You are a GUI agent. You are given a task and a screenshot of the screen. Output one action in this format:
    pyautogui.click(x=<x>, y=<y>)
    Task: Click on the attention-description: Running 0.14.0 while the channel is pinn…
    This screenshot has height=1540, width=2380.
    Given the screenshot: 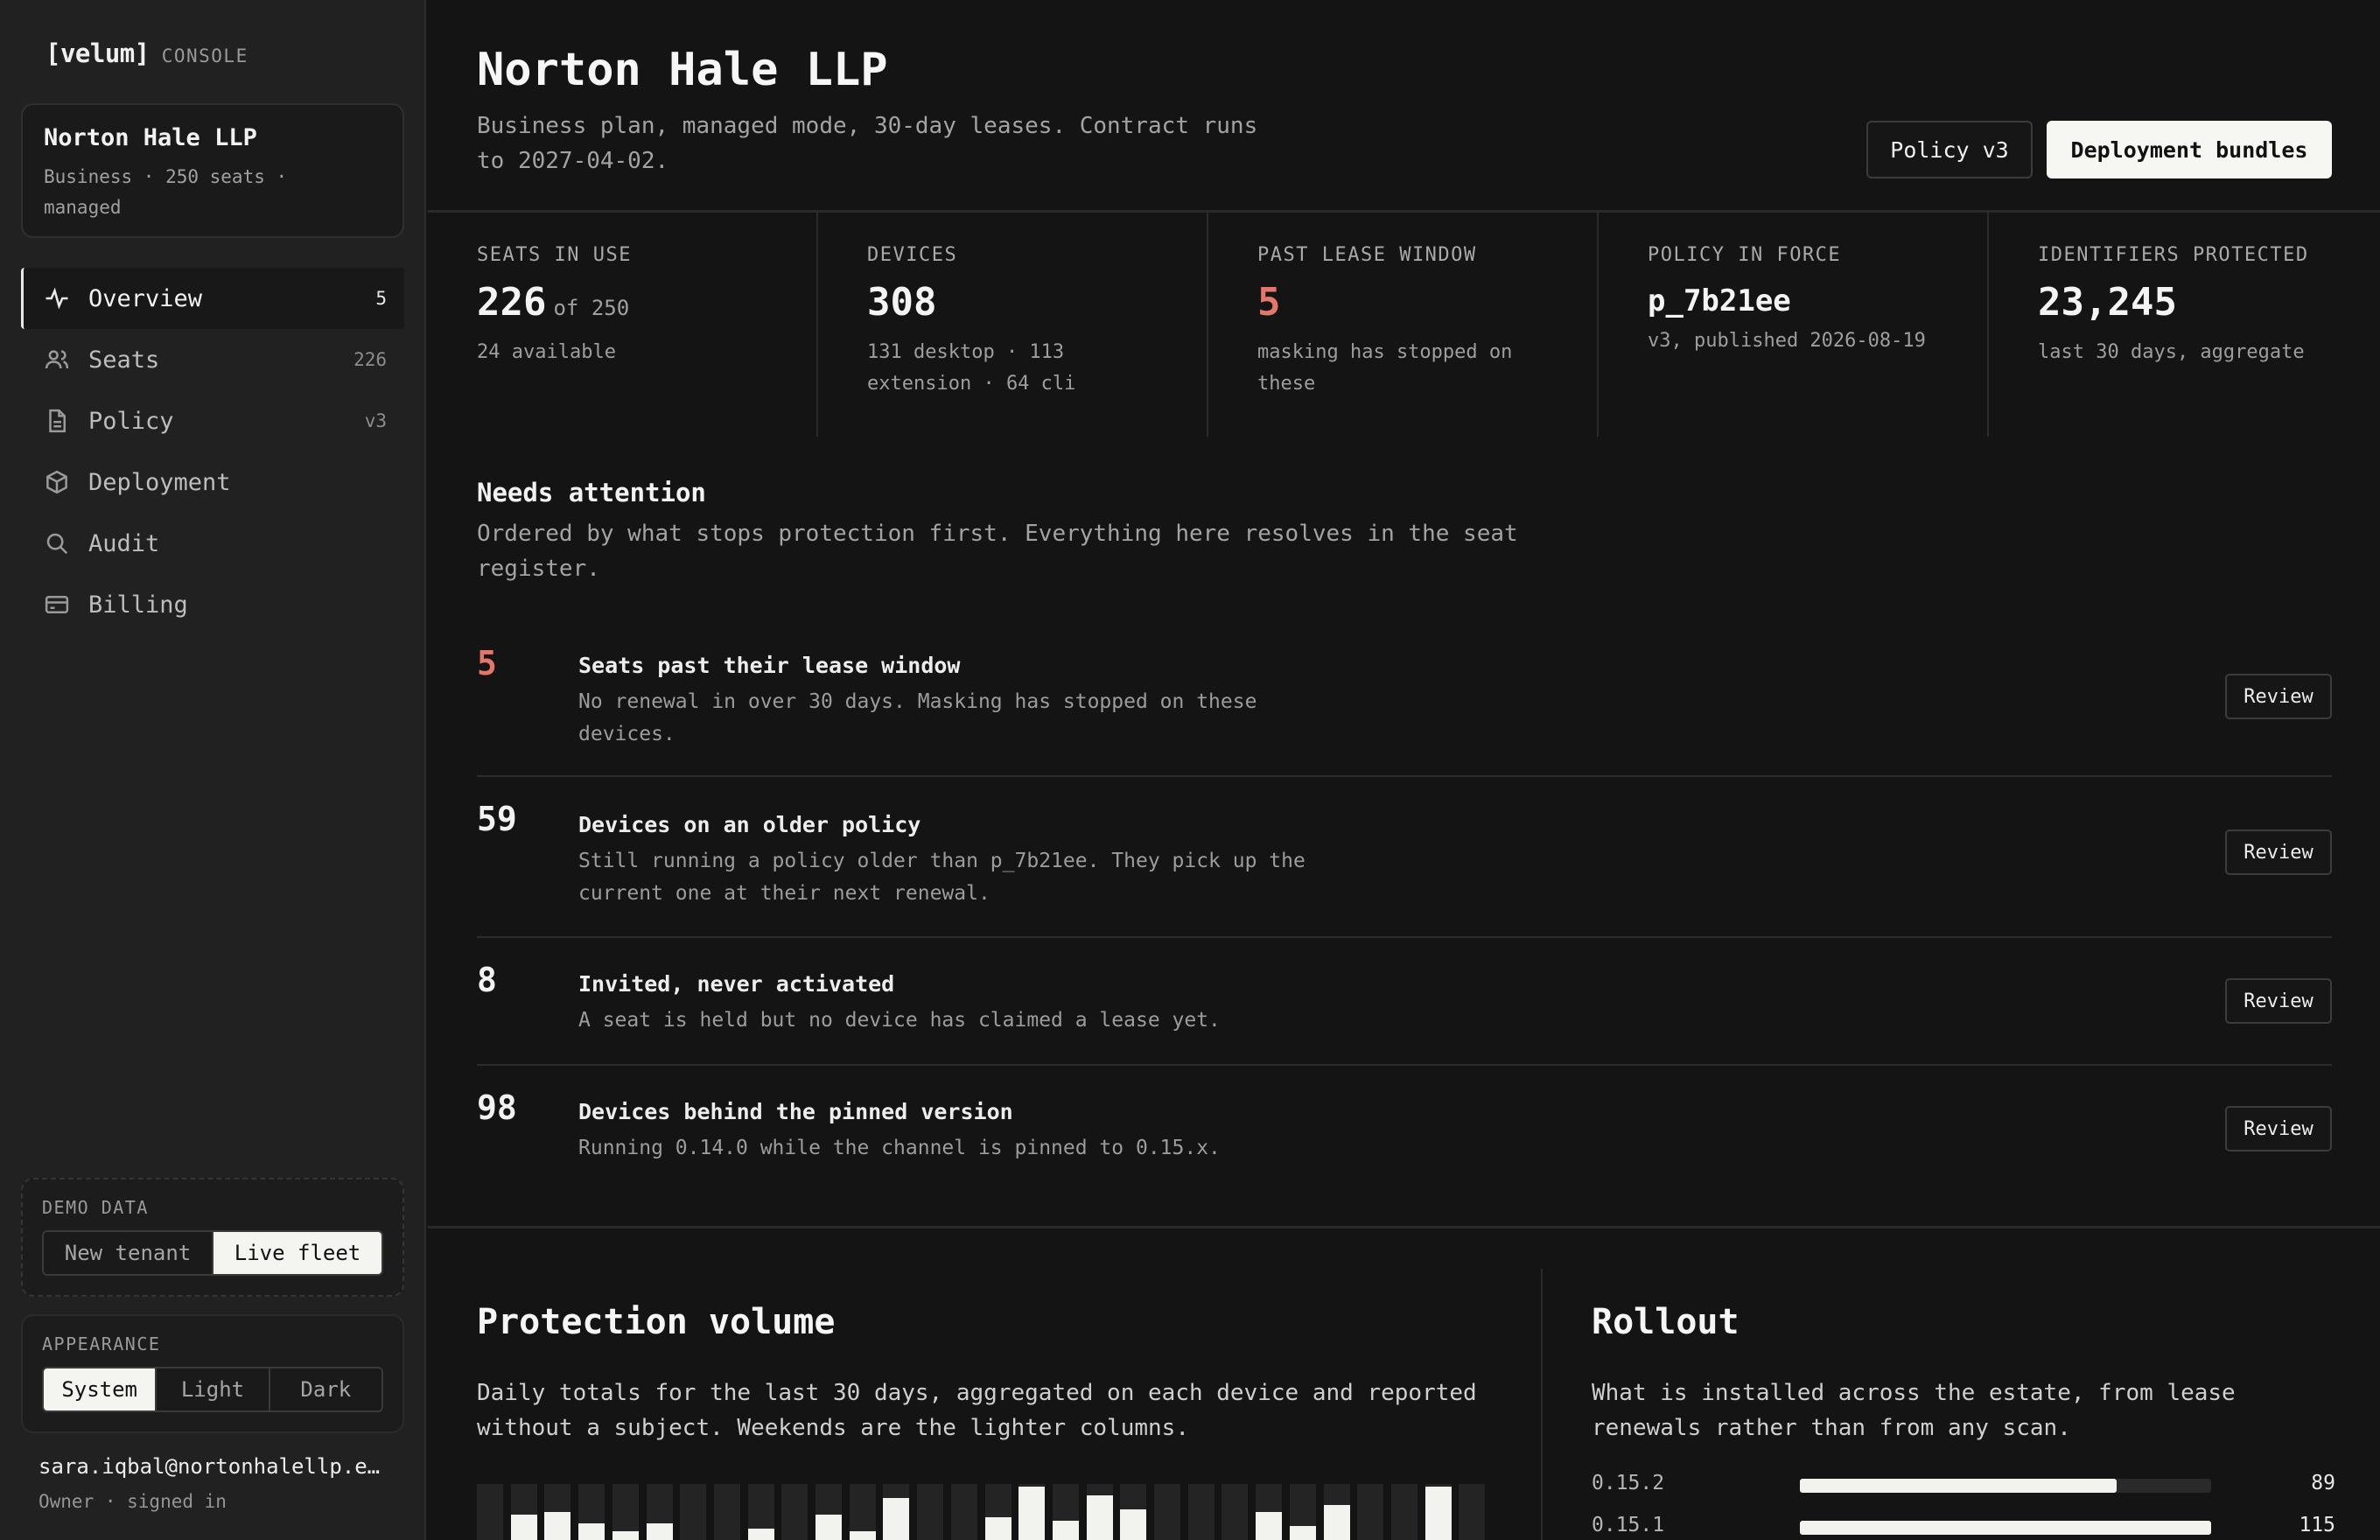 What is the action you would take?
    pyautogui.click(x=899, y=1148)
    